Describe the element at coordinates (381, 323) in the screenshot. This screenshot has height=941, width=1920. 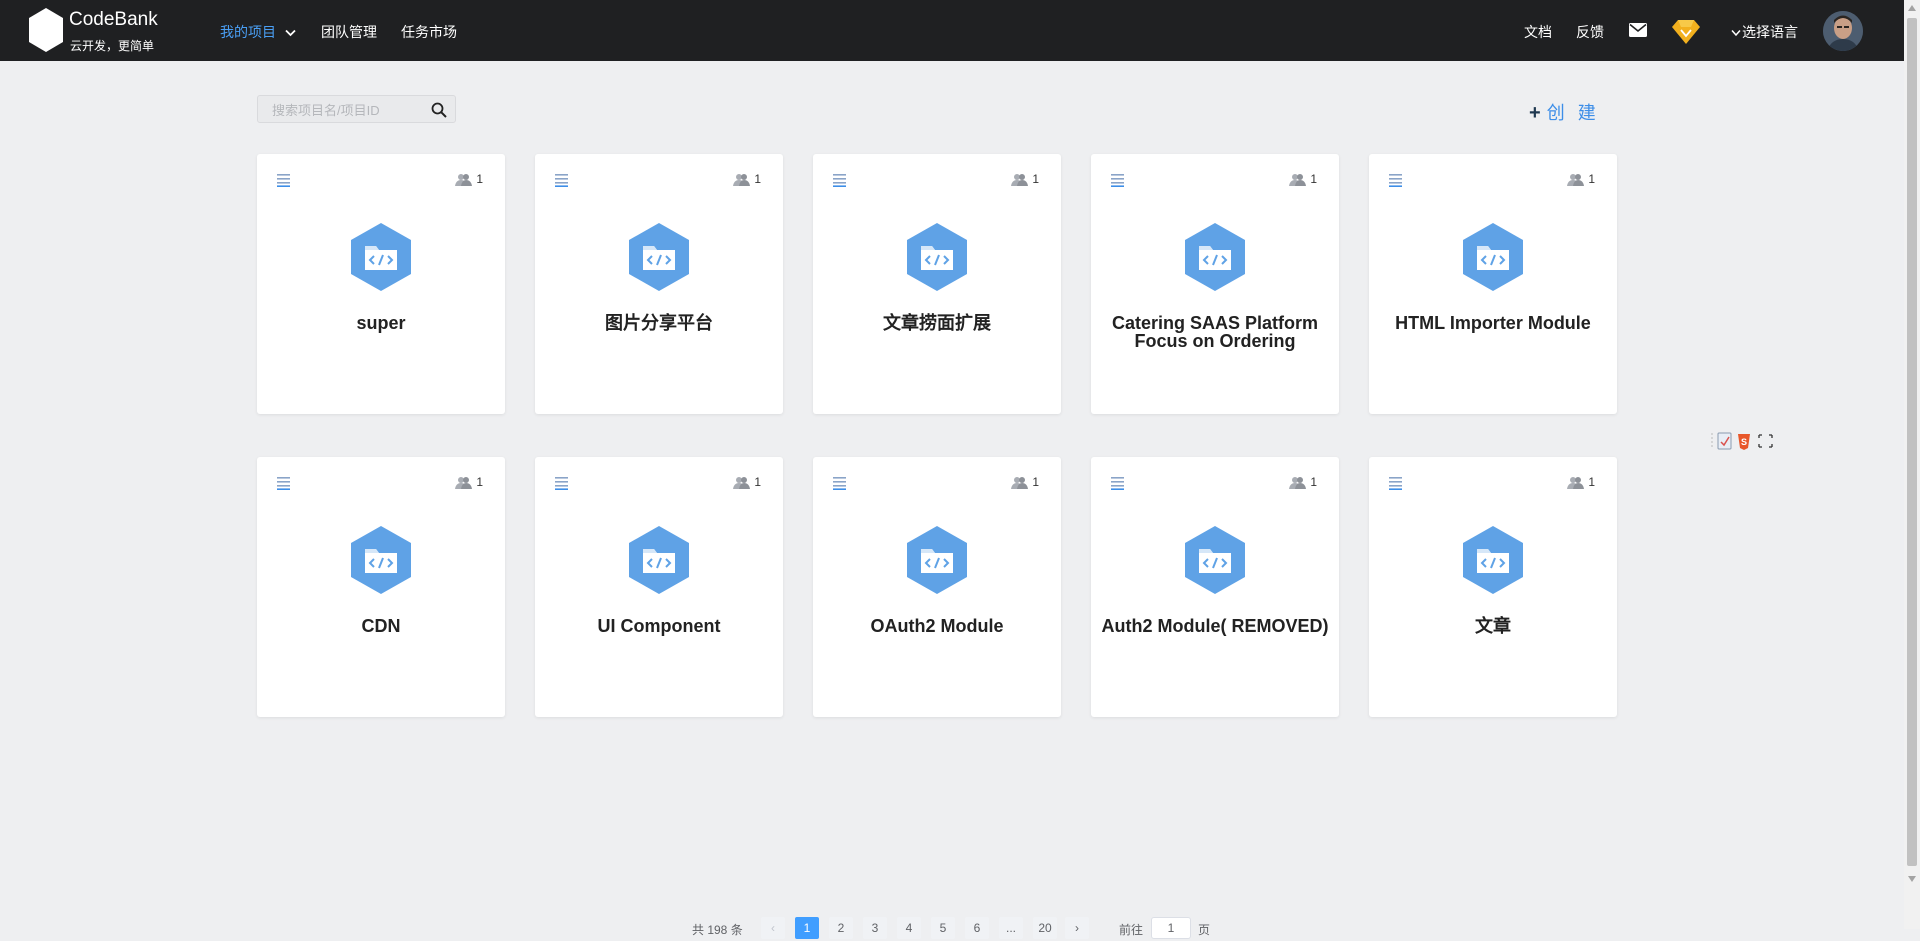
I see `project-title: super` at that location.